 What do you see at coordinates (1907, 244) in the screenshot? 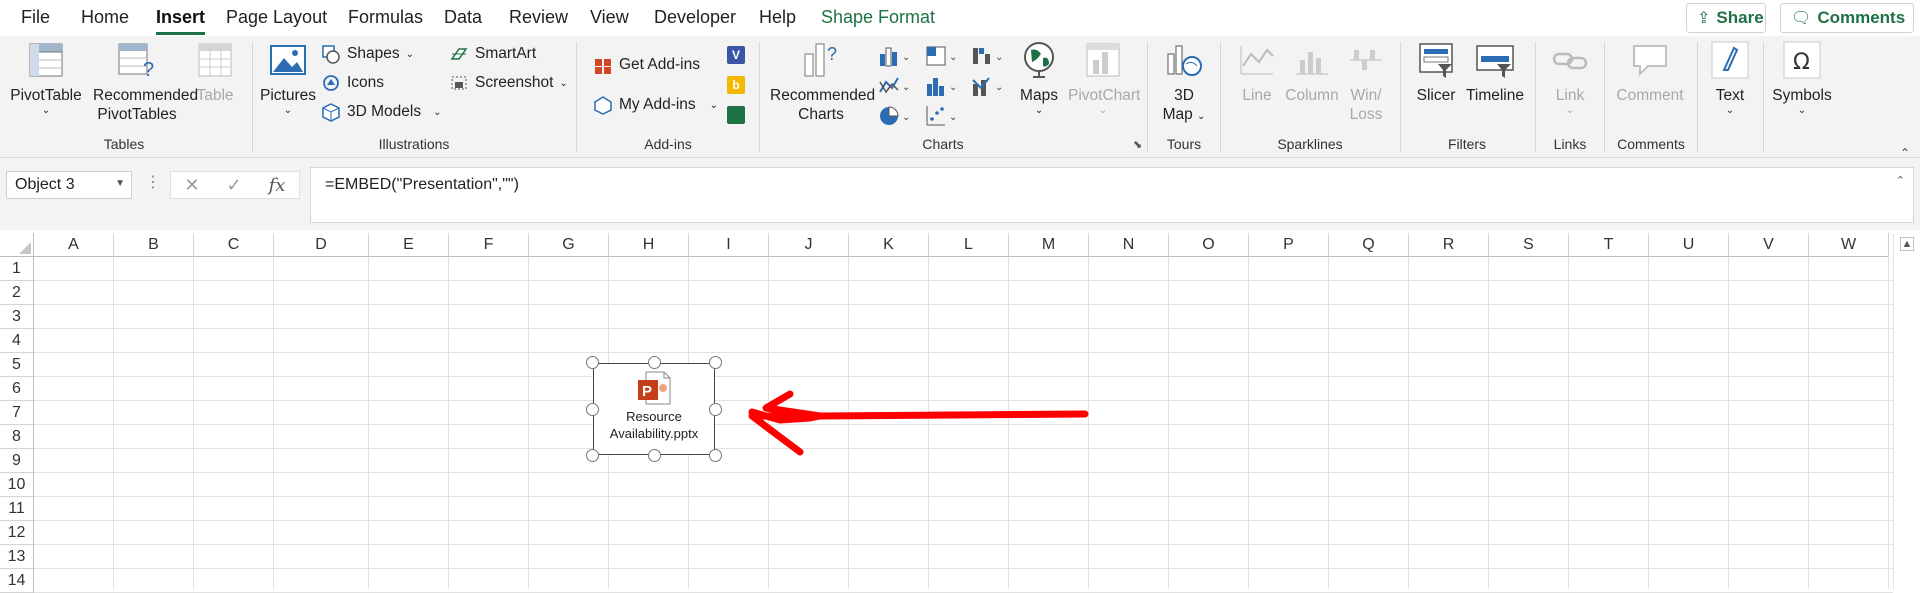
I see `scroll-up-arrow-icon: ▲` at bounding box center [1907, 244].